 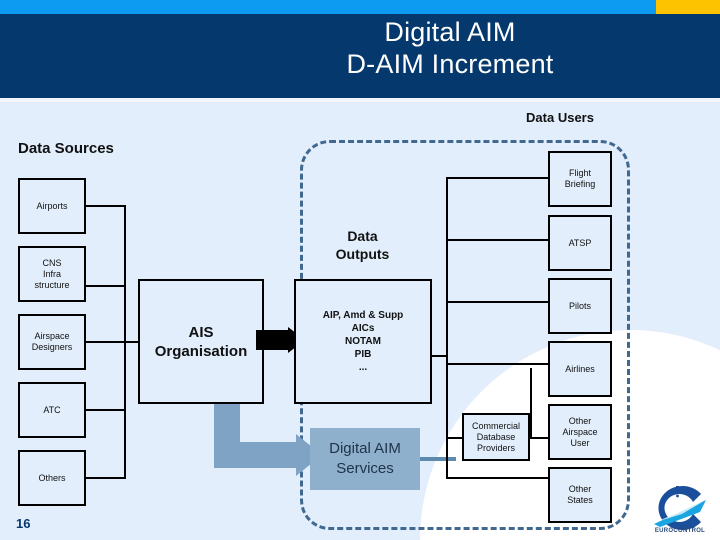 I want to click on source-box-cns-line3: structure, so click(x=52, y=284).